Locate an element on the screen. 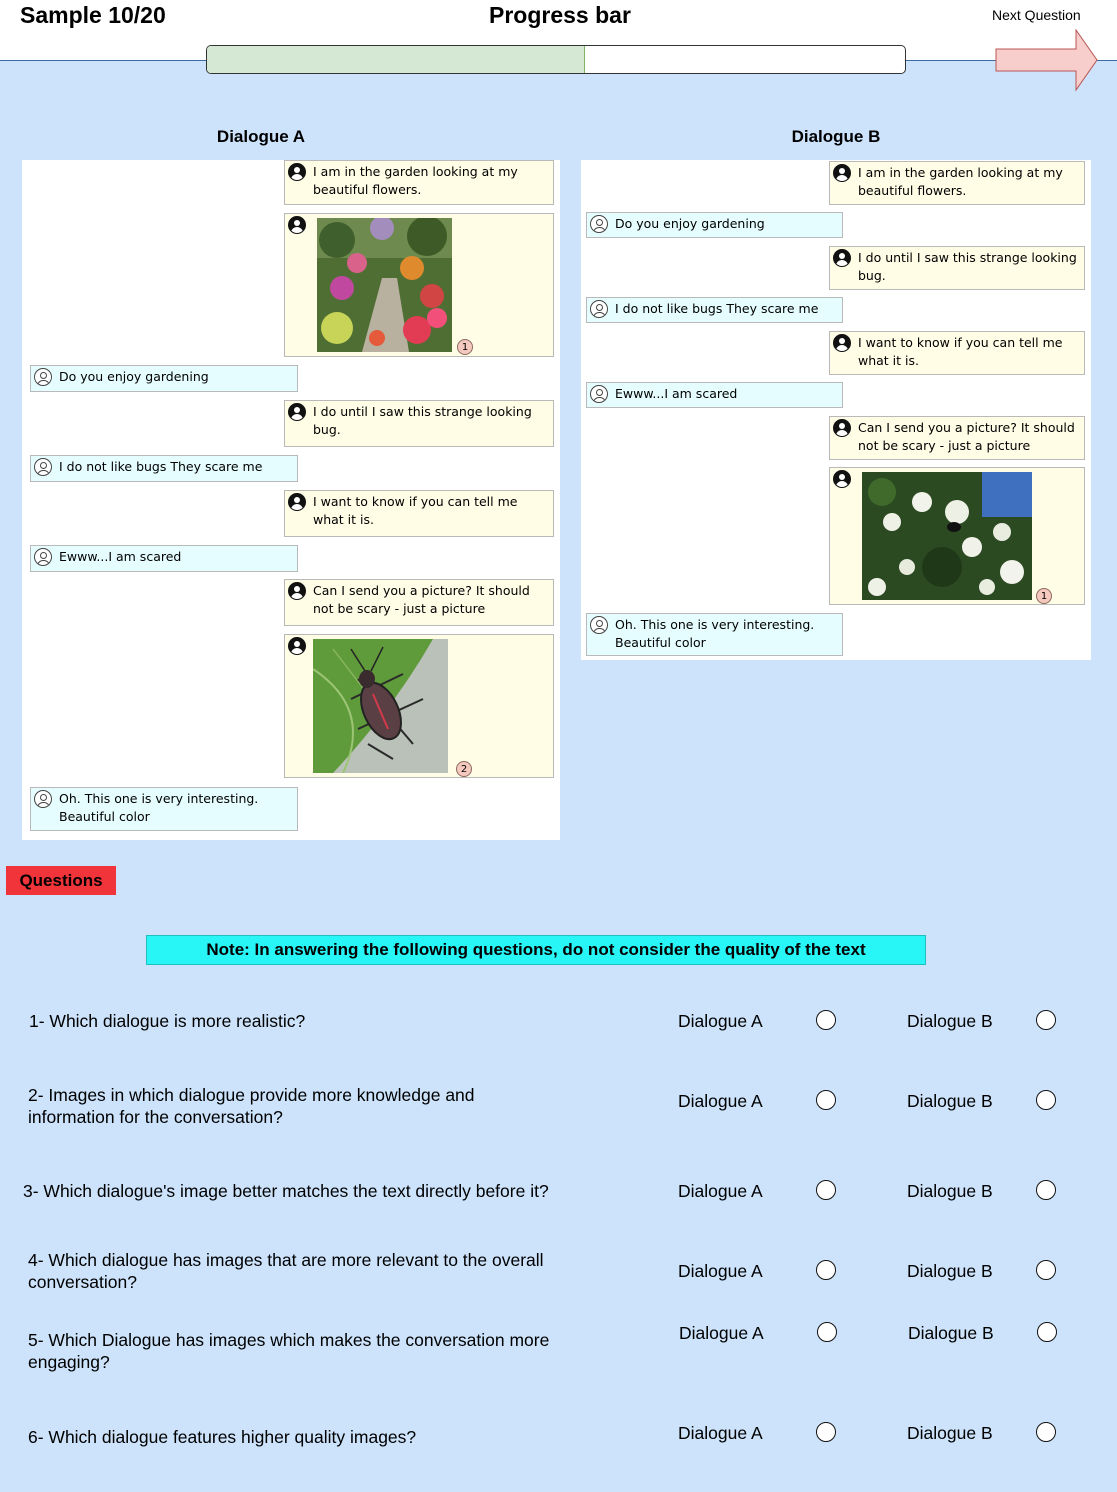  radio-q6-dialogue-b is located at coordinates (1046, 1432).